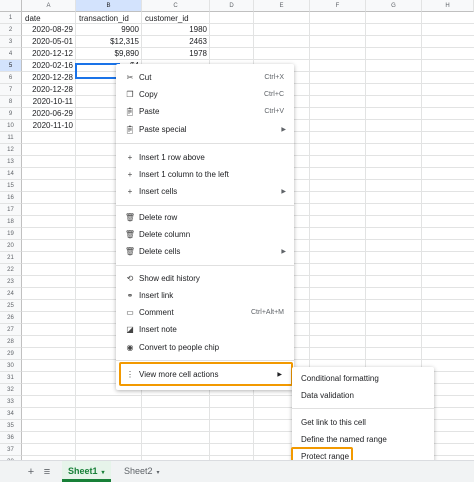  Describe the element at coordinates (205, 279) in the screenshot. I see `menu-item-show-edit-history: ⟲ Show edit history` at that location.